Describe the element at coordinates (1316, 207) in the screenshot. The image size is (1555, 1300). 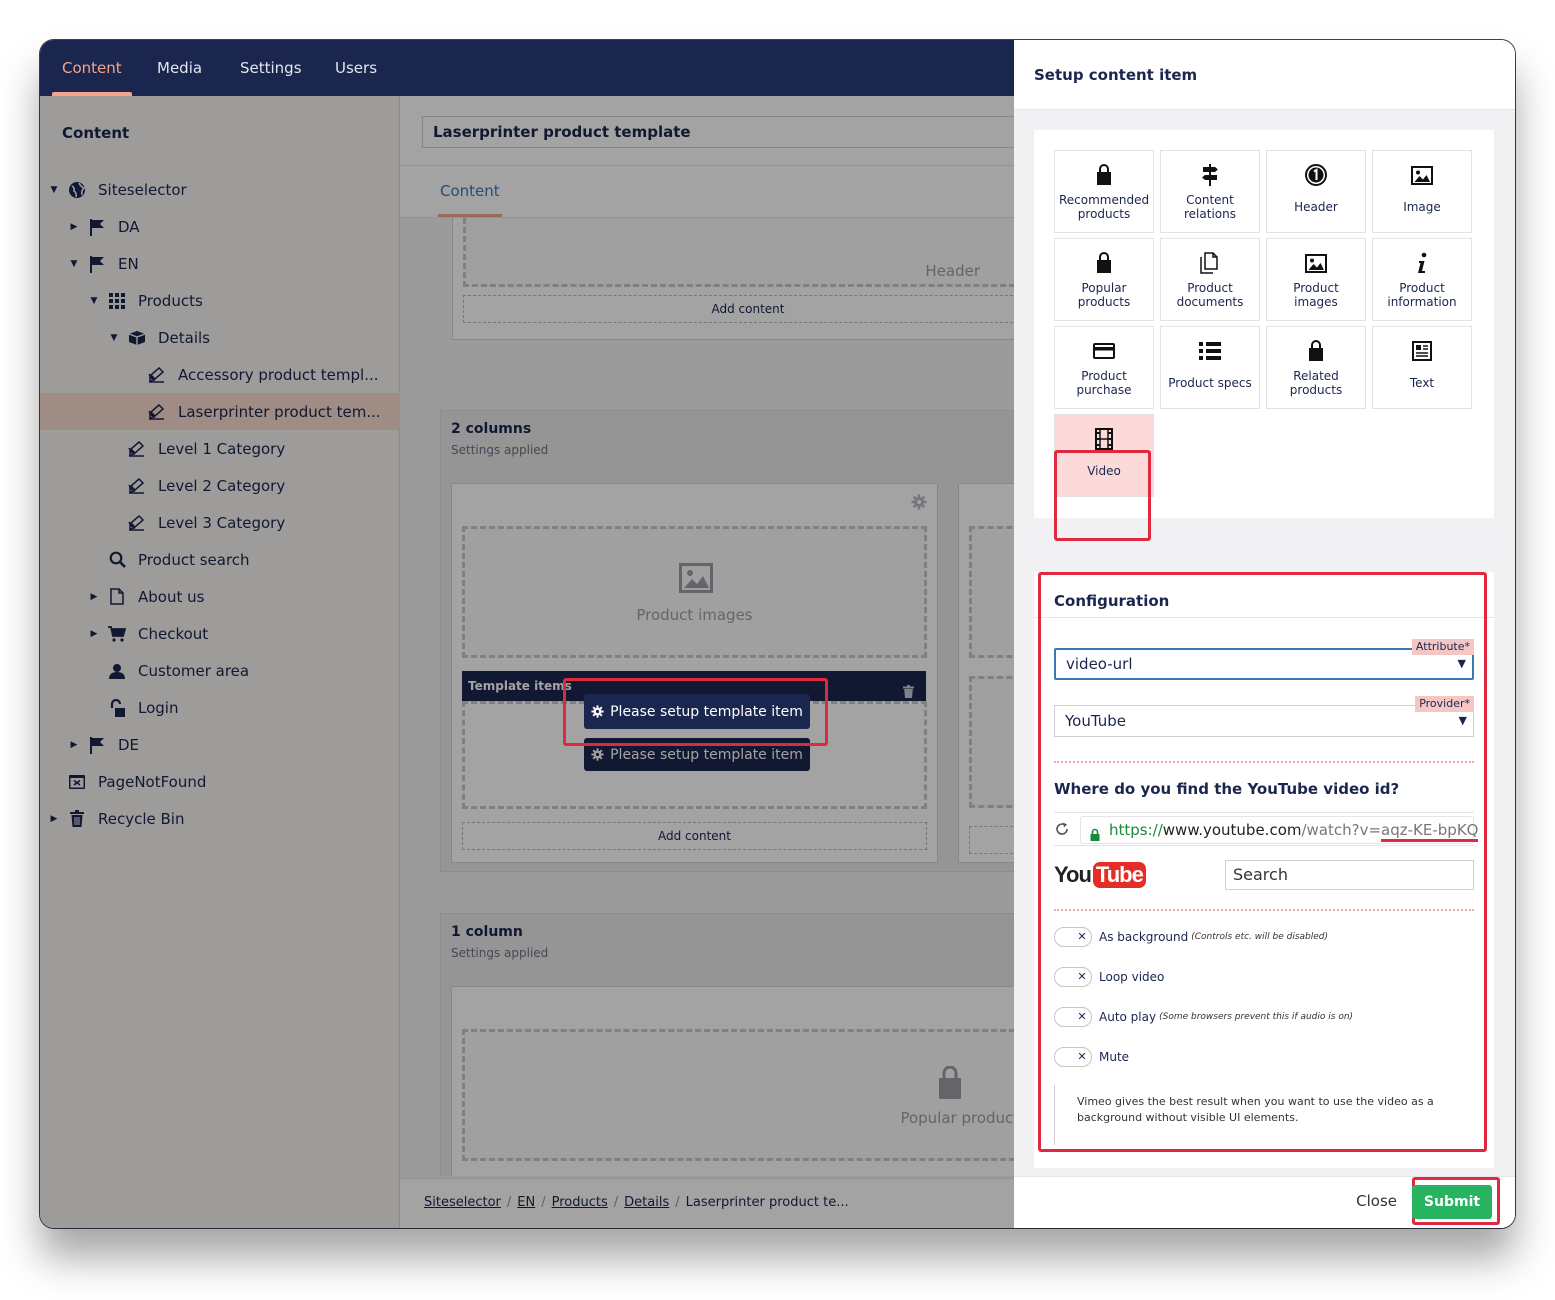
I see `tile-label: Header` at that location.